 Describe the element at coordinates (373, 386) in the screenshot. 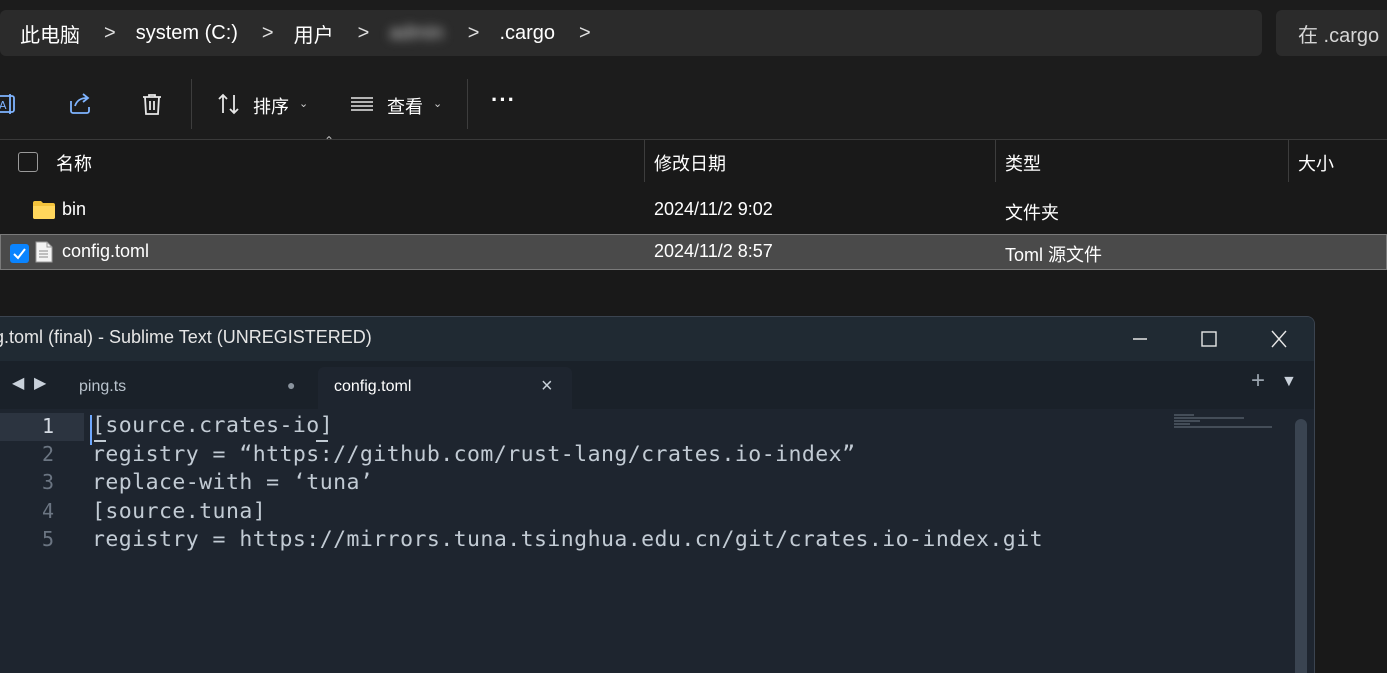

I see `tab-label: config.toml` at that location.